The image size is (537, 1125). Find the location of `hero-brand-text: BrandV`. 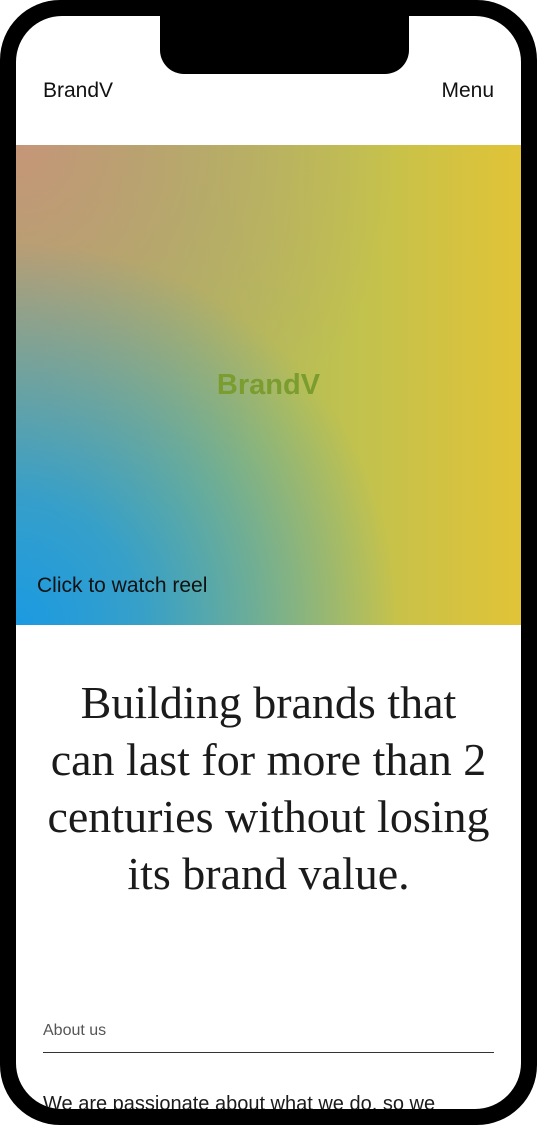

hero-brand-text: BrandV is located at coordinates (268, 385).